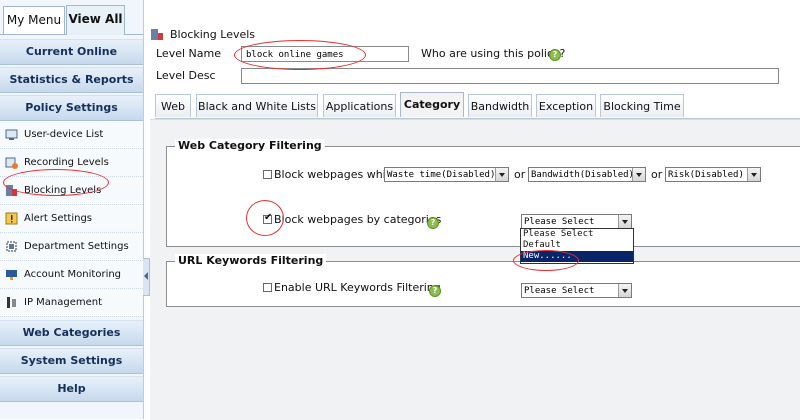  I want to click on sidebar-item-label: Department Settings, so click(76, 246).